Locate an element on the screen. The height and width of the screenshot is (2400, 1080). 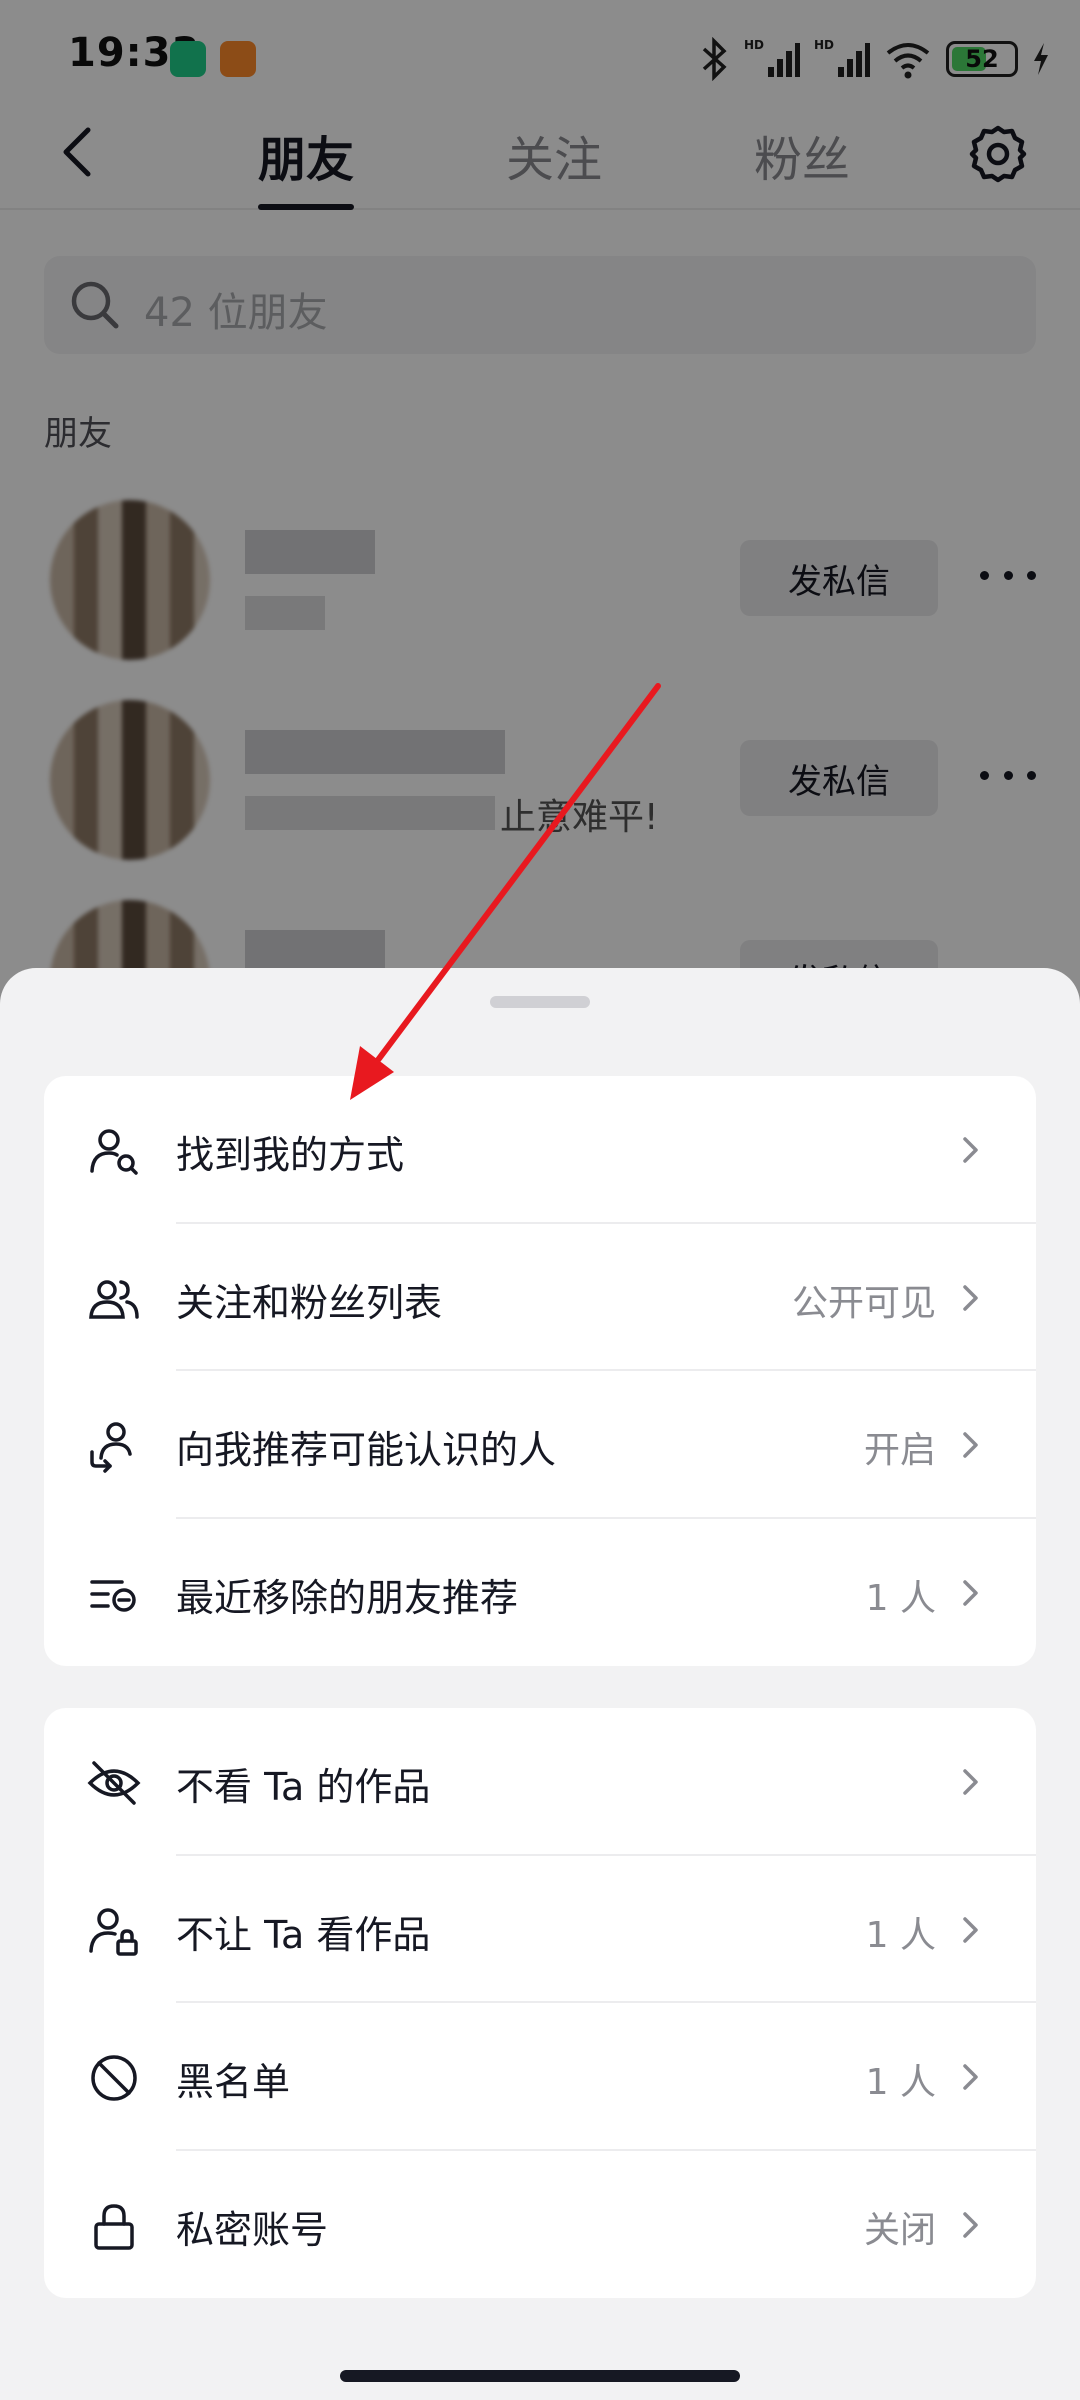
menu-label: 向我推荐可能认识的人 is located at coordinates (366, 1450).